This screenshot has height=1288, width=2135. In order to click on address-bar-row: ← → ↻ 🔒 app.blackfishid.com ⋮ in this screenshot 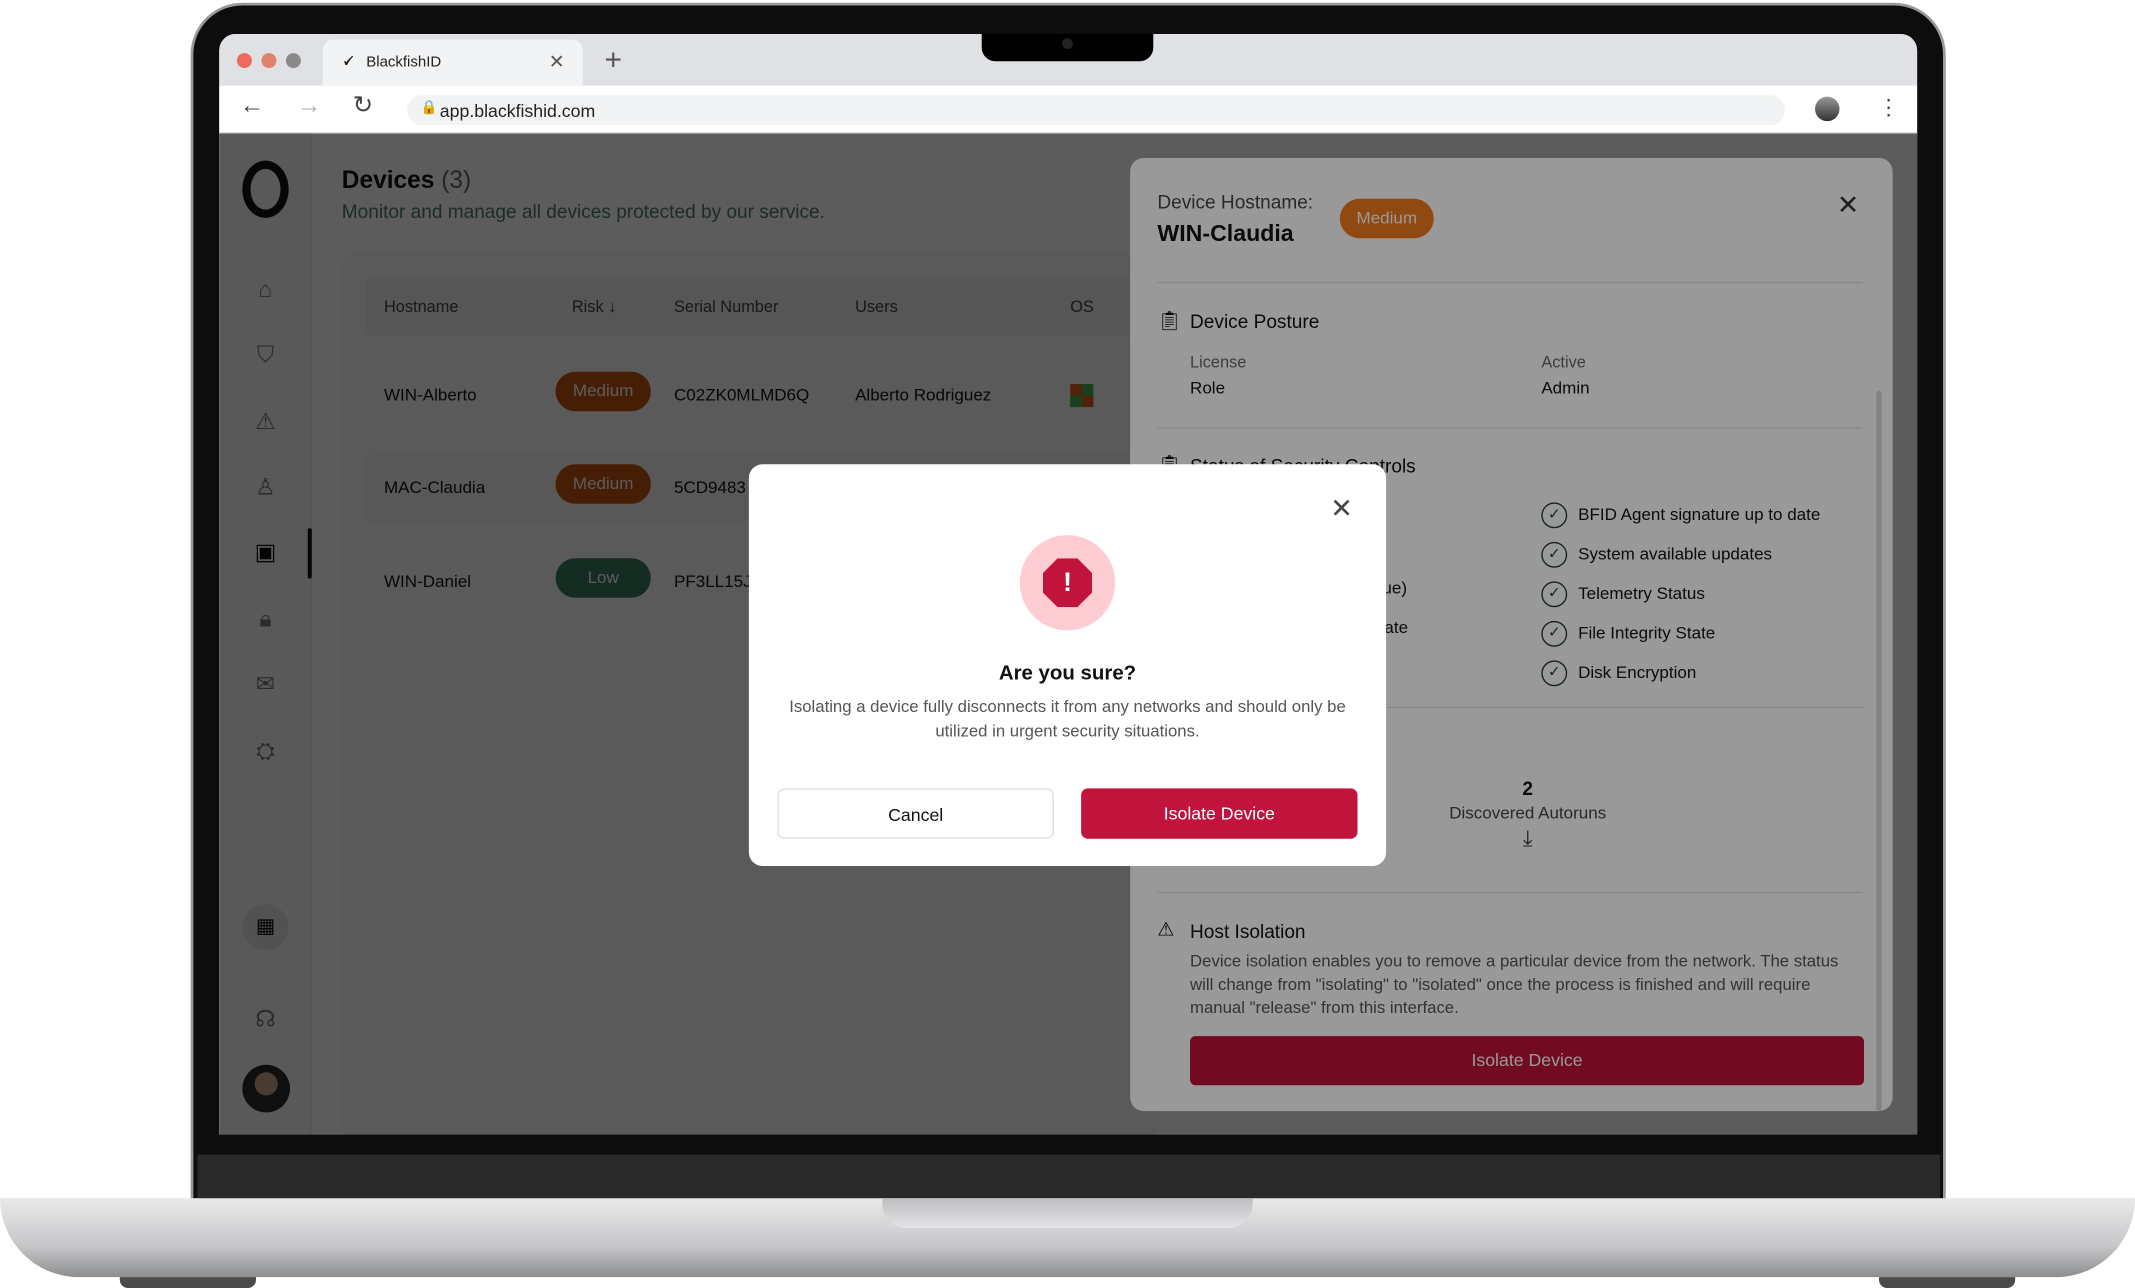, I will do `click(1068, 109)`.